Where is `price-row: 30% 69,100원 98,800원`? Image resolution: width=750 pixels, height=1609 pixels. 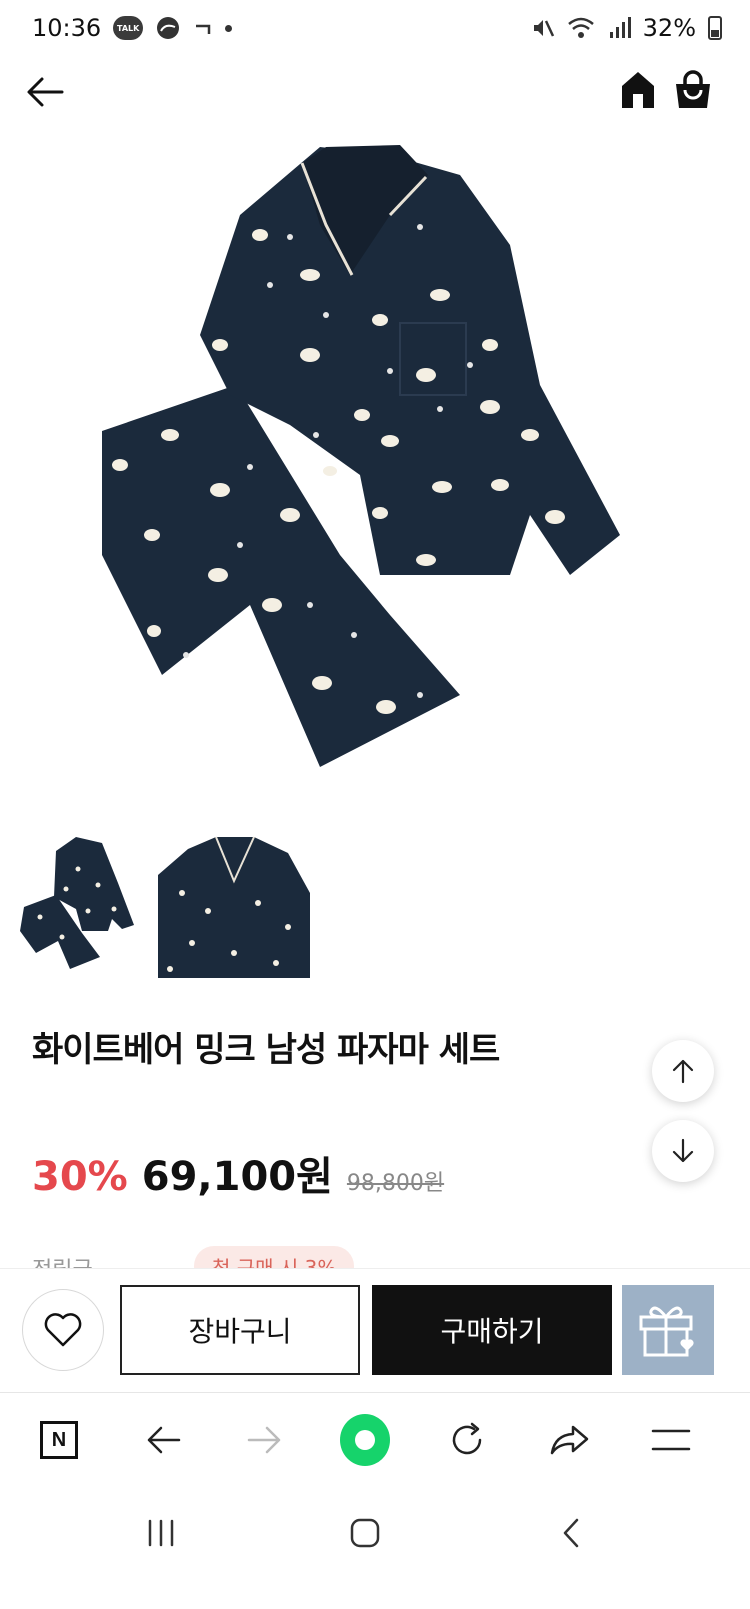 price-row: 30% 69,100원 98,800원 is located at coordinates (238, 1173).